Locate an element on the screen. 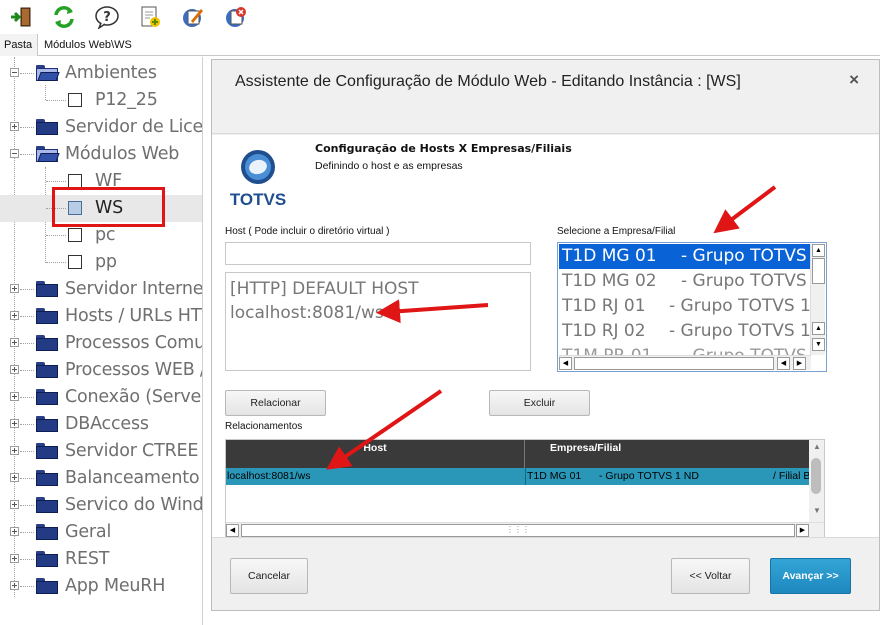 This screenshot has width=880, height=625. vertical-scrollbar: ▲ ▲ ▼ is located at coordinates (817, 299).